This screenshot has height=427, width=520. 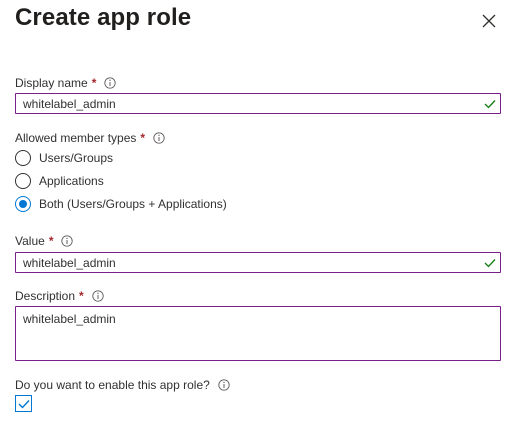 What do you see at coordinates (103, 17) in the screenshot?
I see `panel-title: Create app role` at bounding box center [103, 17].